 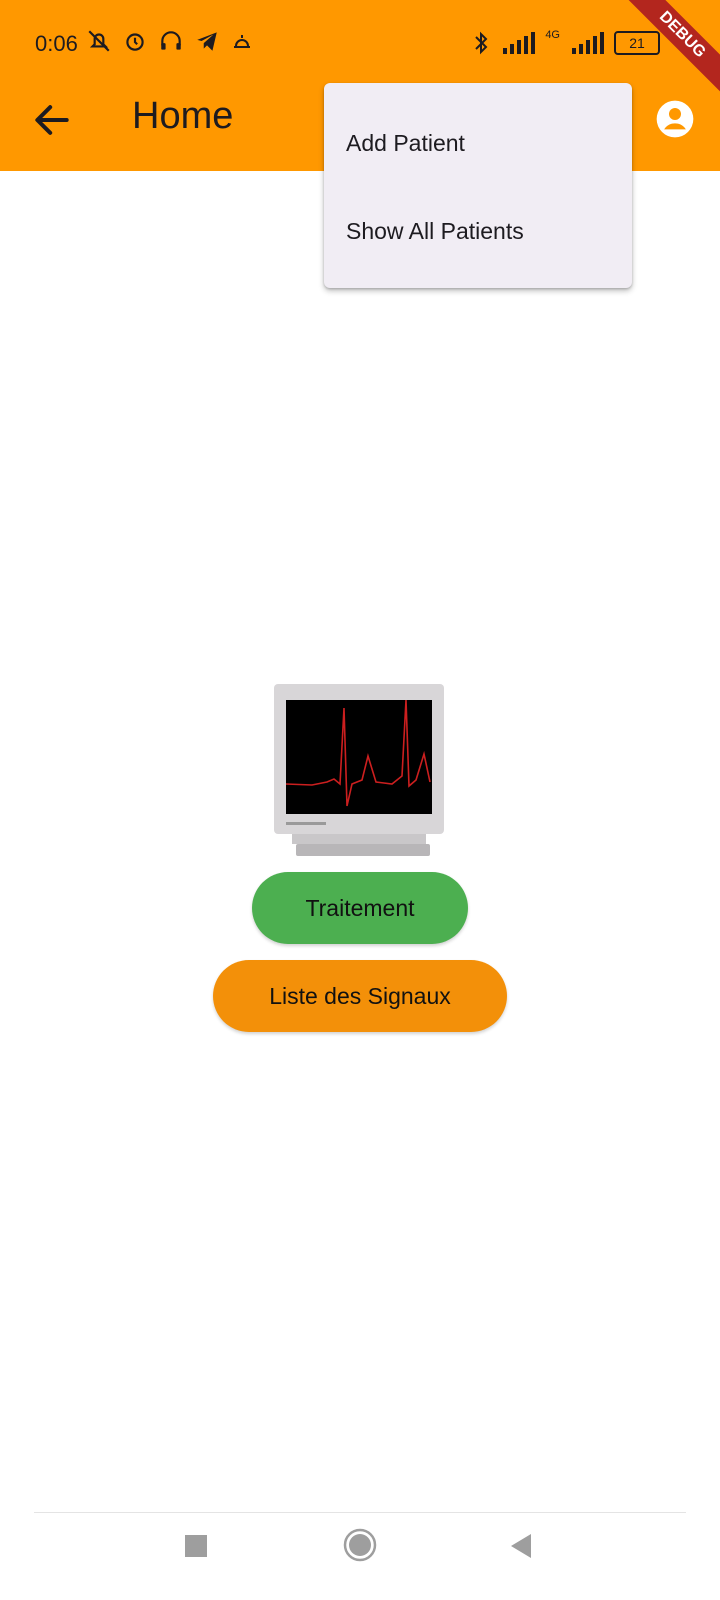 I want to click on account-circle-icon, so click(x=675, y=119).